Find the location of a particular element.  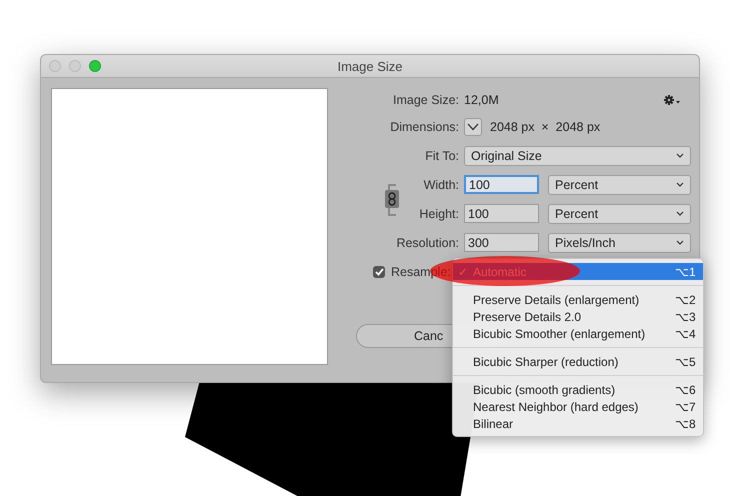

field-label: Width: is located at coordinates (440, 185).